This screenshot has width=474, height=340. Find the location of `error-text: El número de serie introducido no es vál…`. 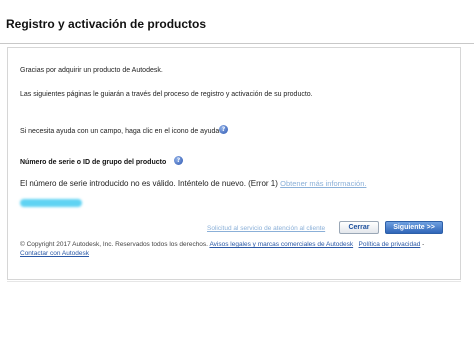

error-text: El número de serie introducido no es vál… is located at coordinates (149, 183).